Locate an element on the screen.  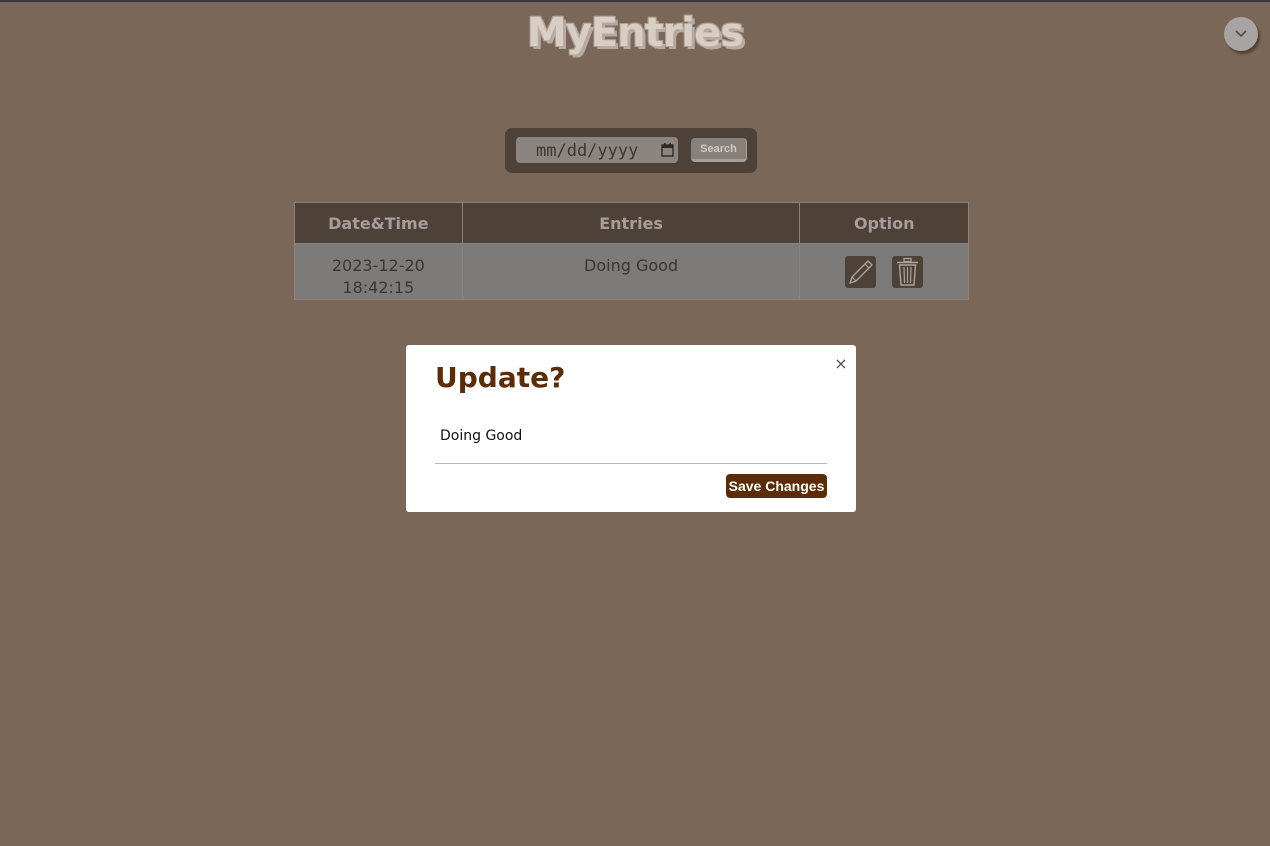
date-input: mm/dd/yyyy is located at coordinates (597, 150).